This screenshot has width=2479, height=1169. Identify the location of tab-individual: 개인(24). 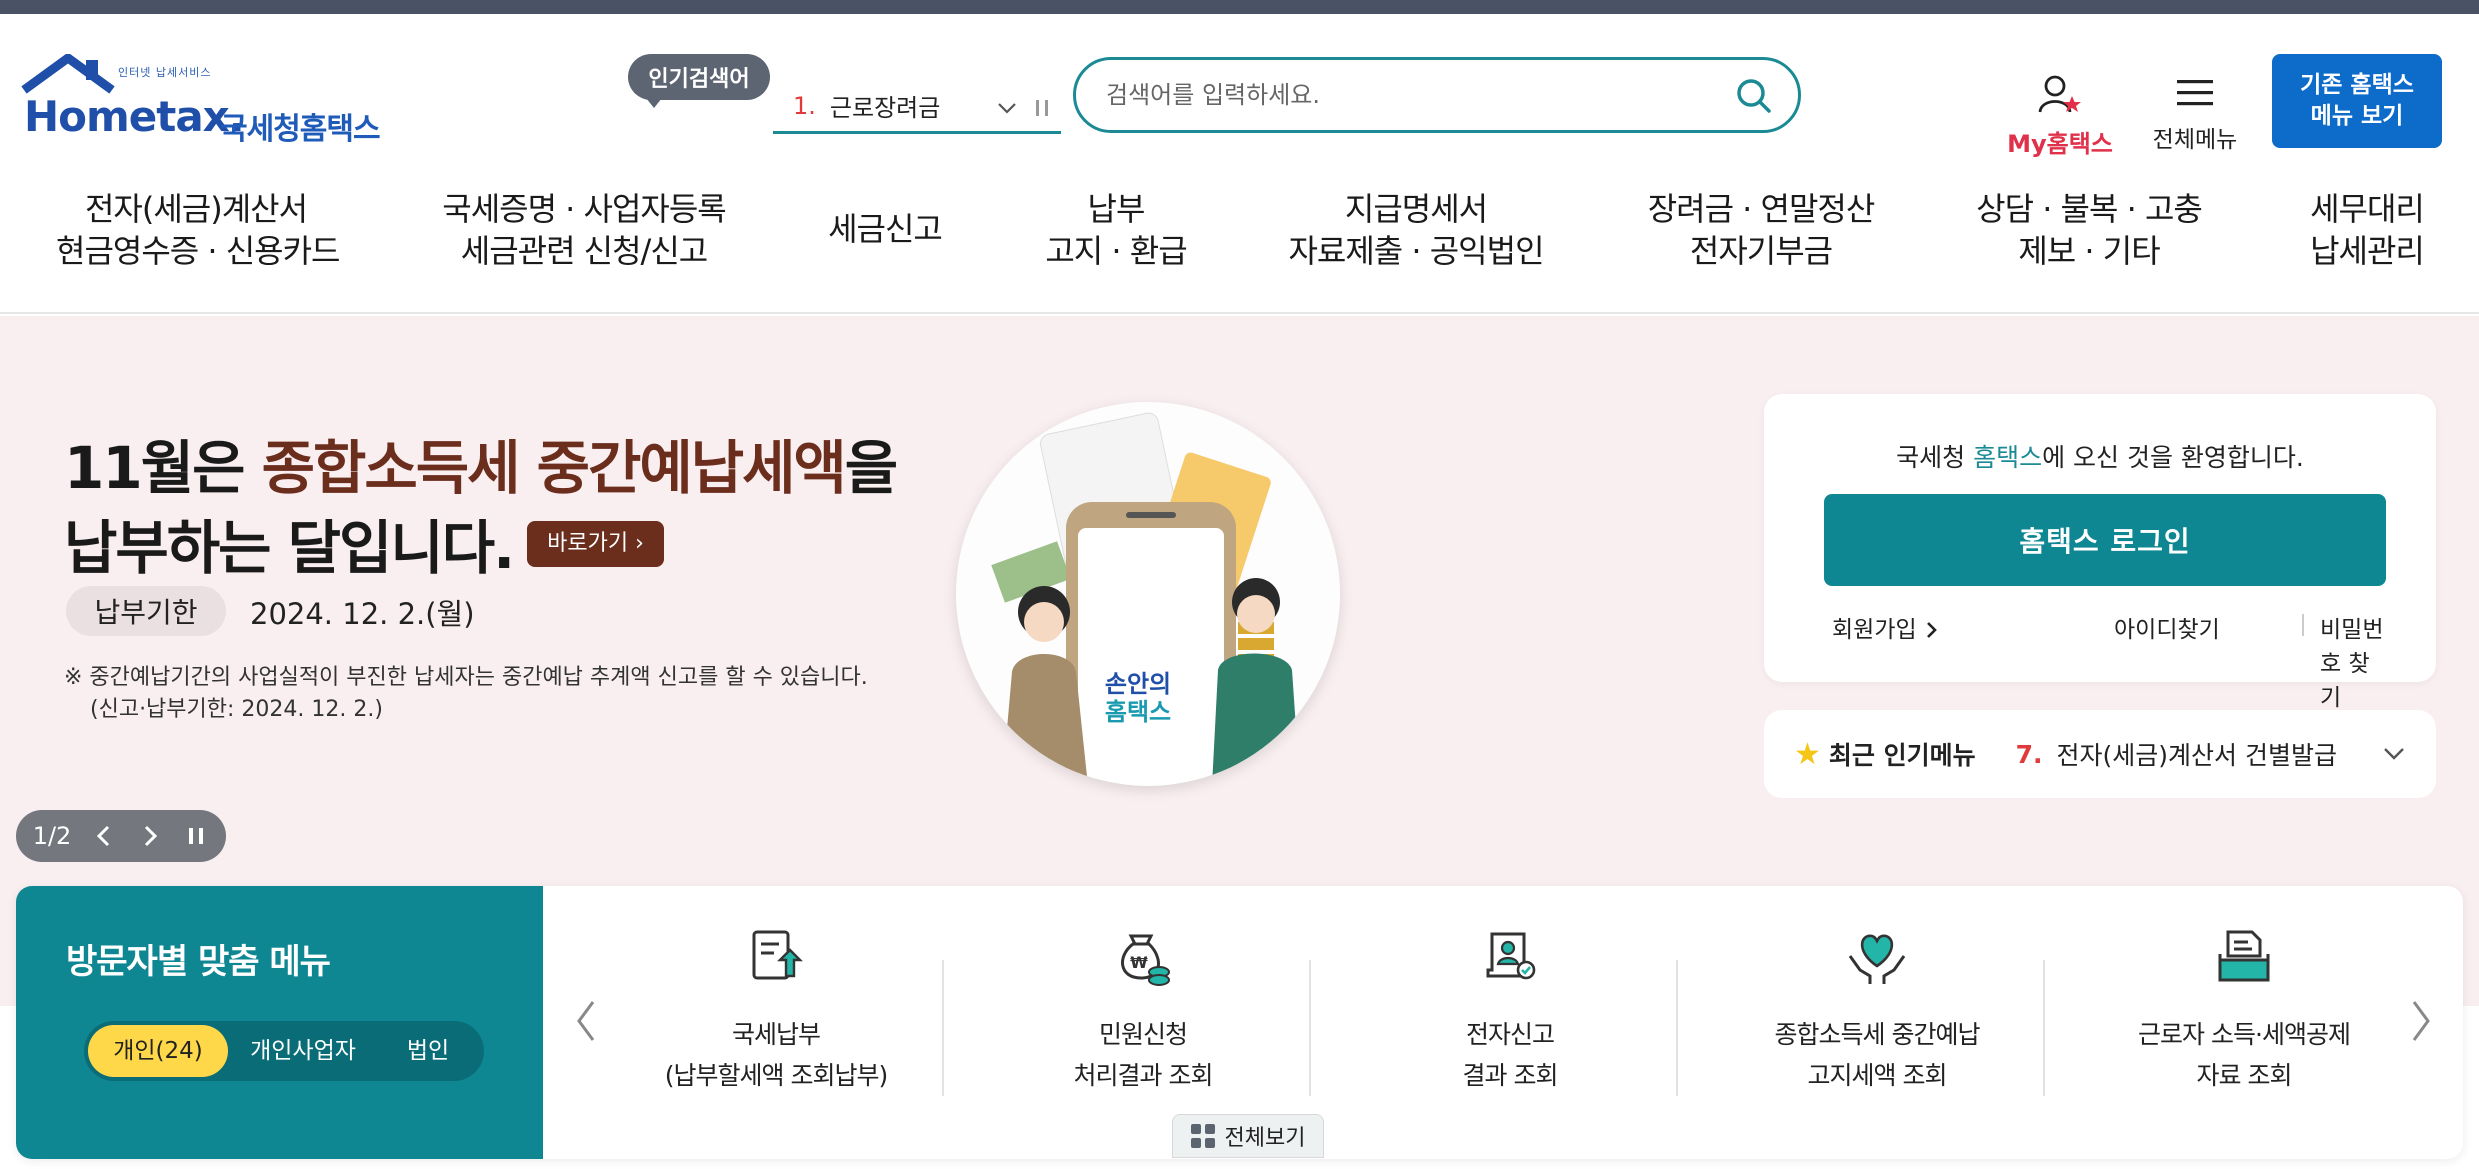
(158, 1051).